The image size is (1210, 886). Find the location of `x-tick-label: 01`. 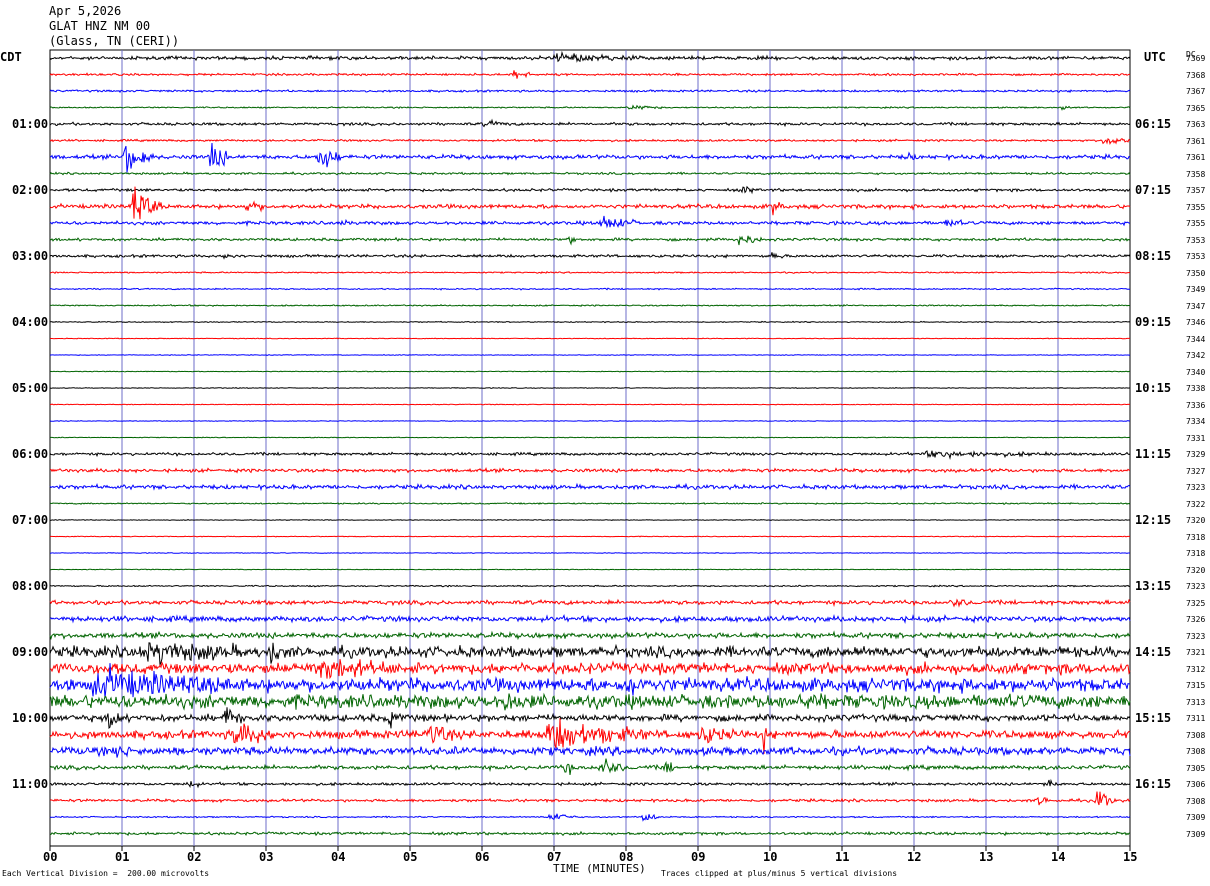

x-tick-label: 01 is located at coordinates (122, 857).